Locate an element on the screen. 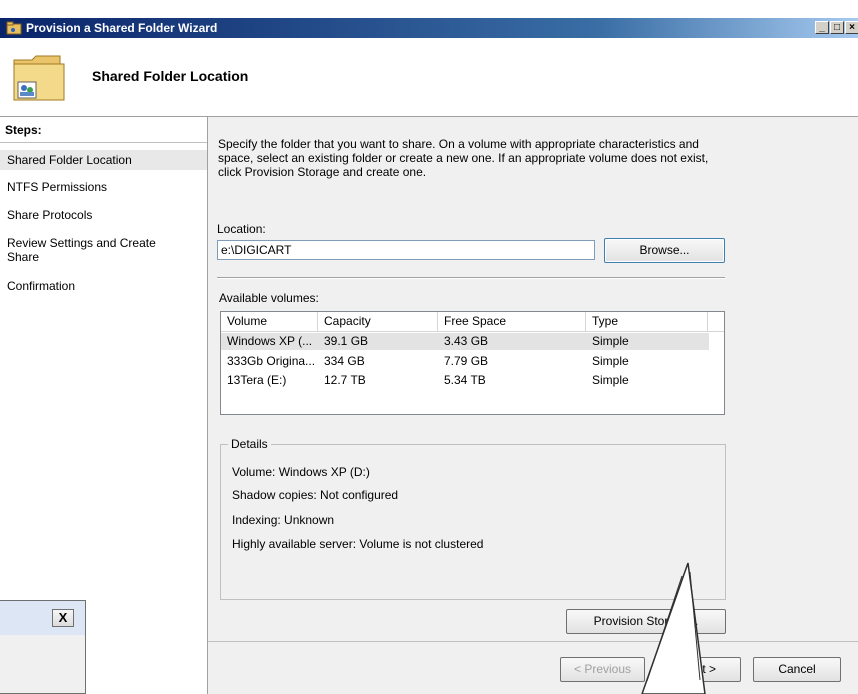 The height and width of the screenshot is (694, 858). volume-row: 13Tera (E:) 12.7 TB 5.34 TB Simple is located at coordinates (465, 380).